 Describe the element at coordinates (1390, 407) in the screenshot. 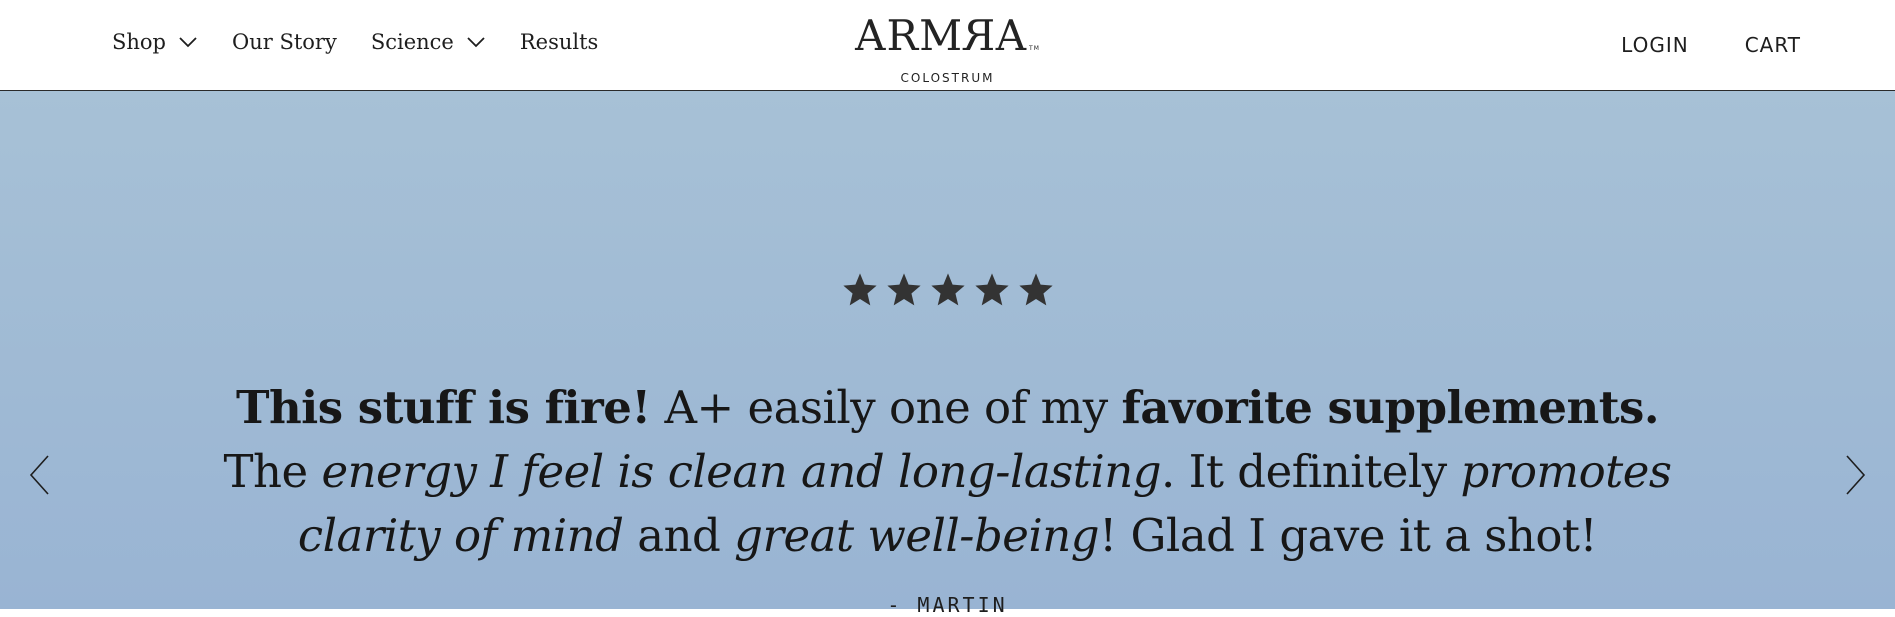

I see `quote-segment: favorite supplements.` at that location.